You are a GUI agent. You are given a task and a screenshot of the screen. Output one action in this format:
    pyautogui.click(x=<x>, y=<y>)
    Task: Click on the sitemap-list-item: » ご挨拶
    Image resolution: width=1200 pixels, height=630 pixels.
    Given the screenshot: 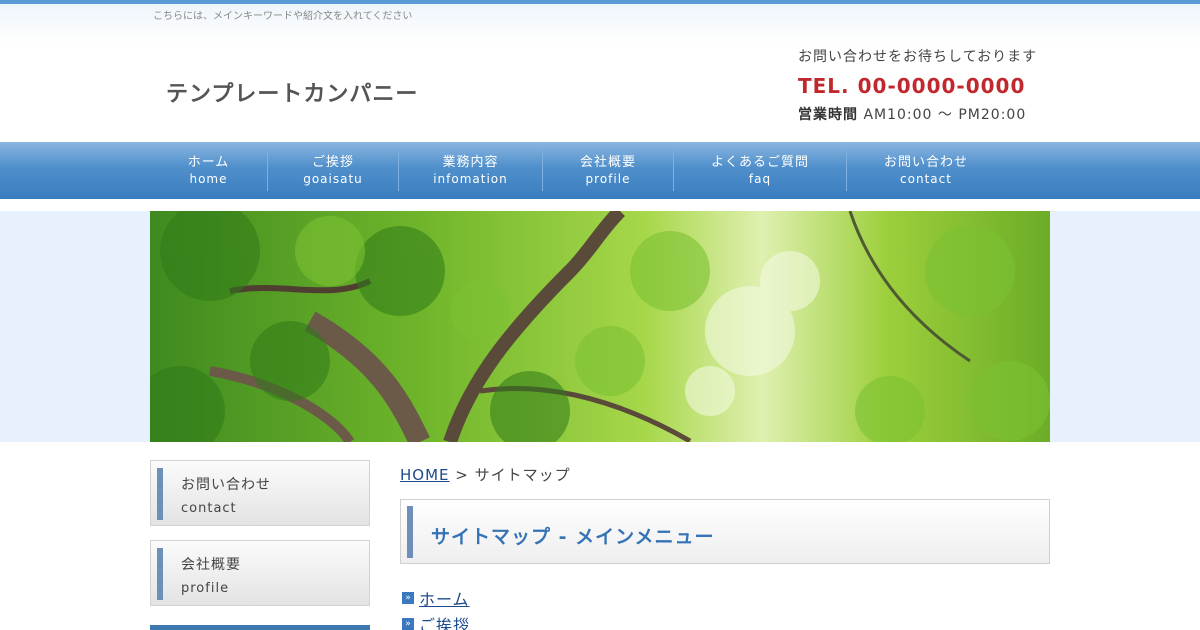 What is the action you would take?
    pyautogui.click(x=436, y=621)
    